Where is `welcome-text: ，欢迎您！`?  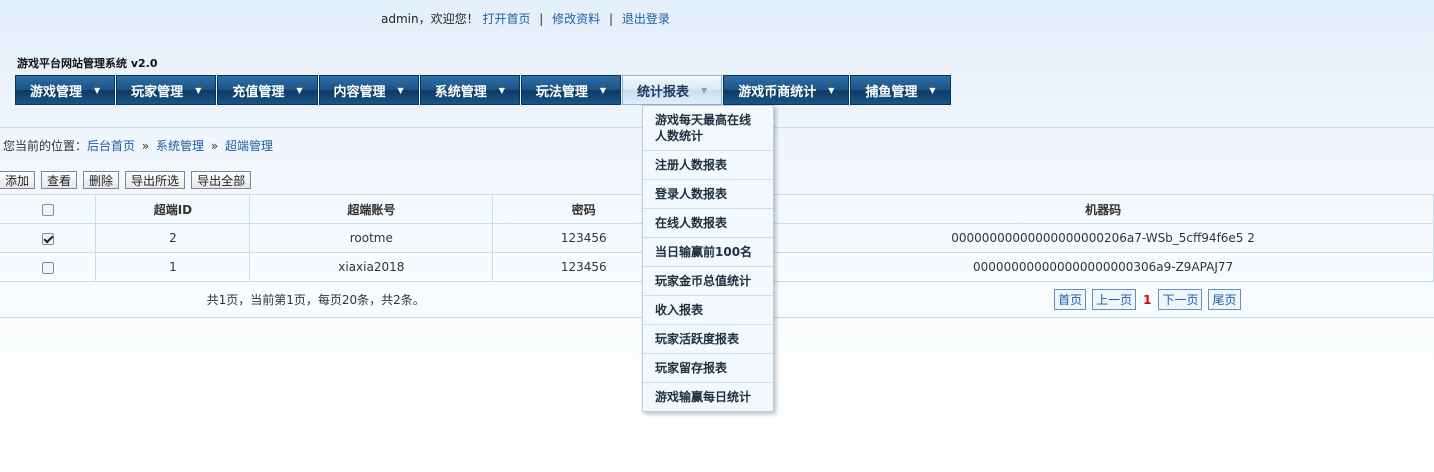 welcome-text: ，欢迎您！ is located at coordinates (448, 19).